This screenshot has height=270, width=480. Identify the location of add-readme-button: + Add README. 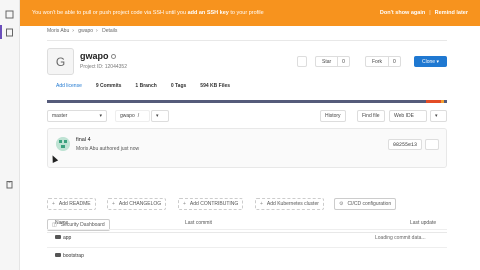
(71, 204).